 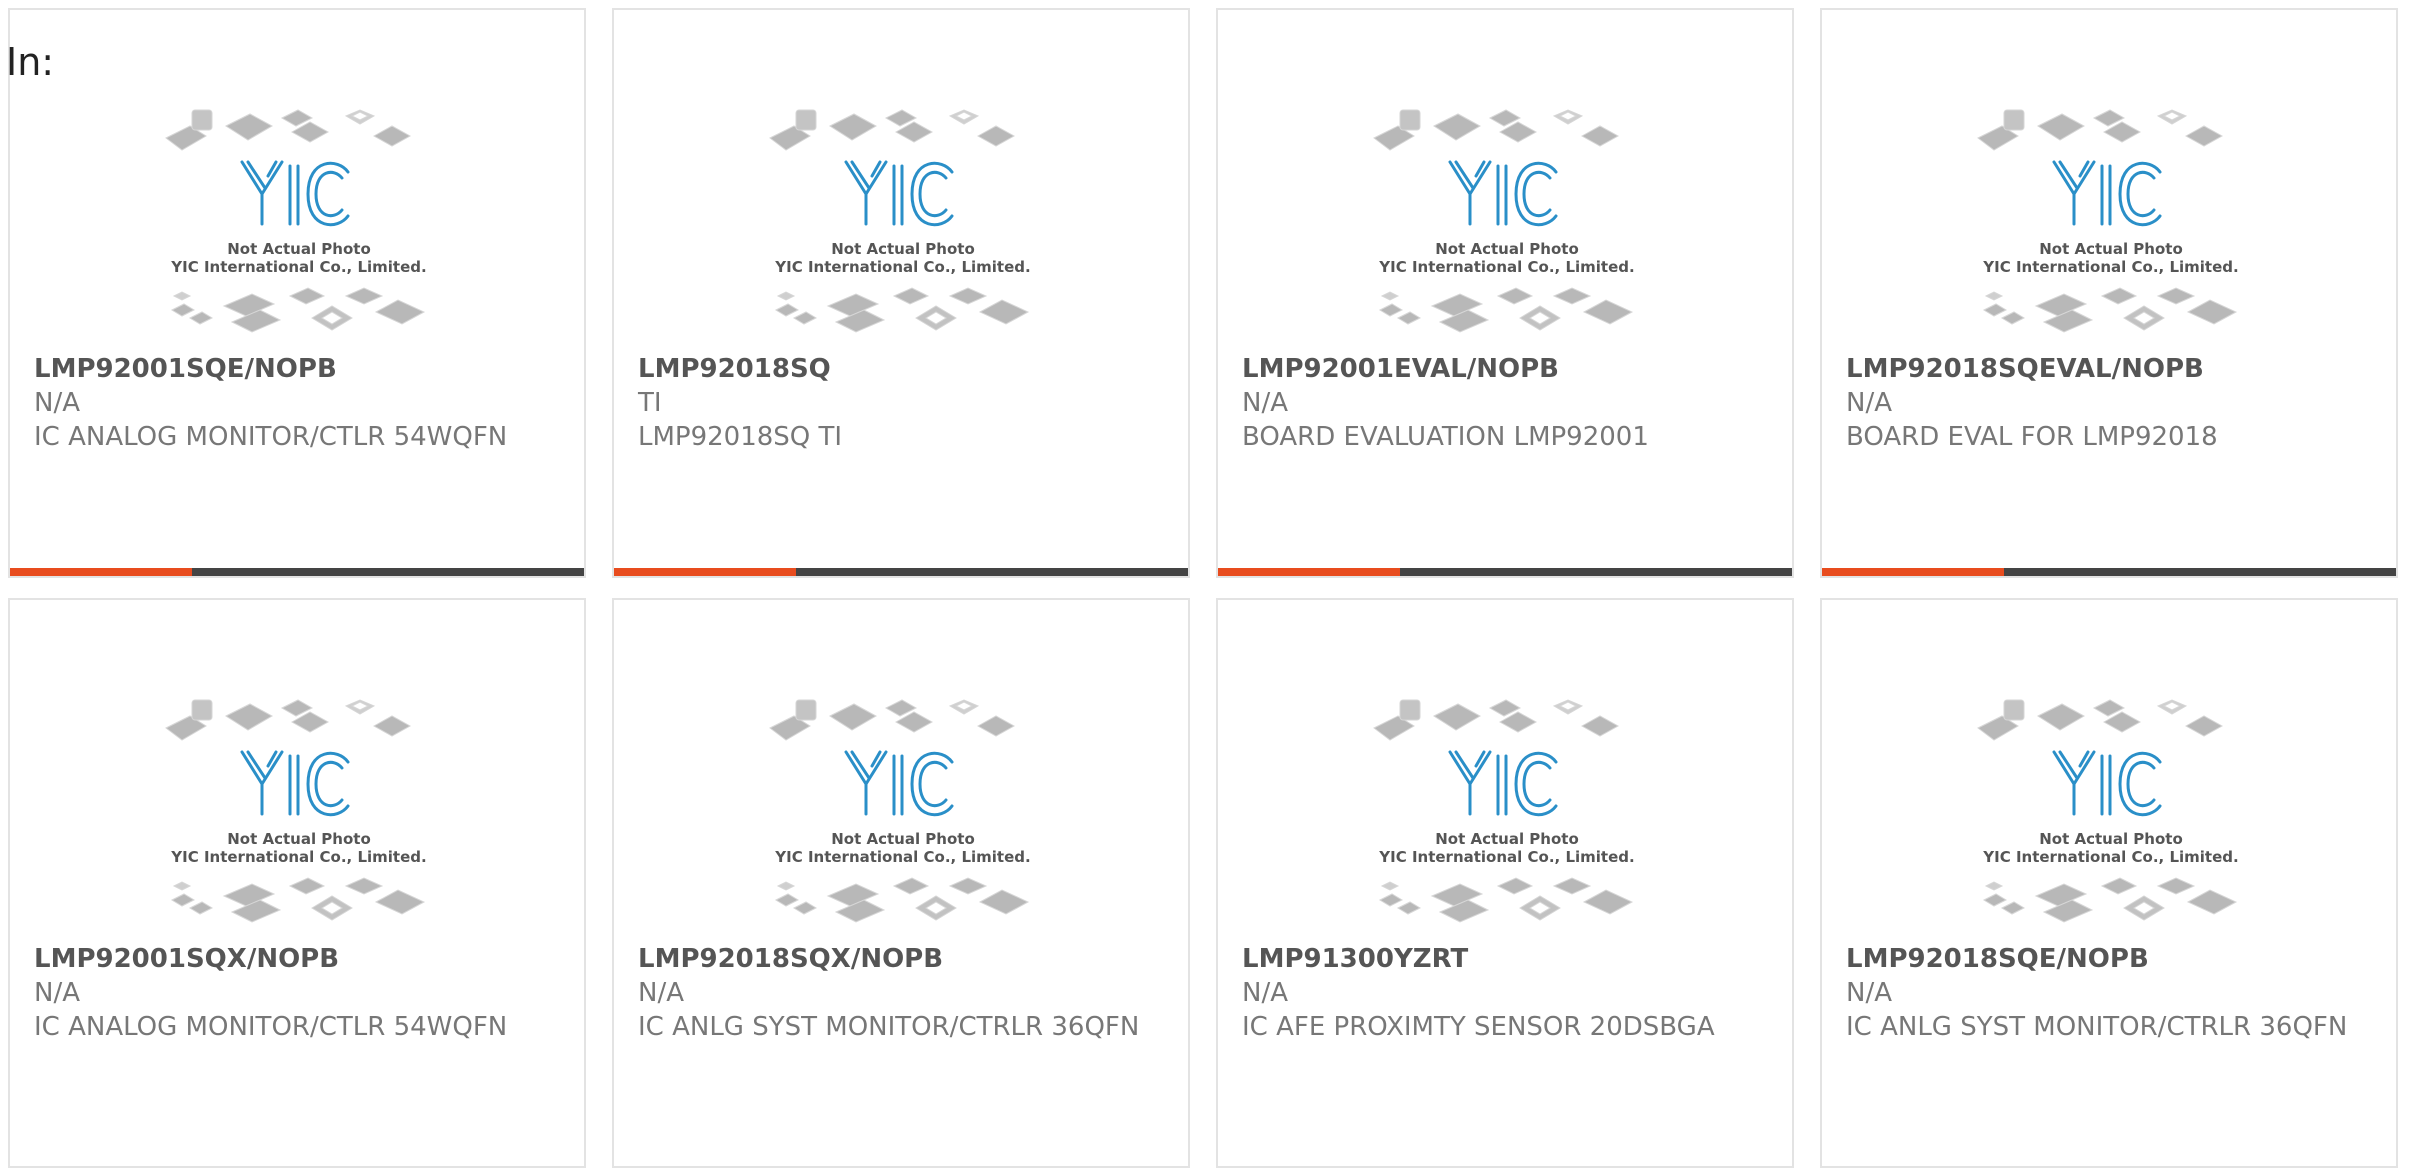 I want to click on part-number-link: LMP91300YZRT, so click(x=1507, y=959).